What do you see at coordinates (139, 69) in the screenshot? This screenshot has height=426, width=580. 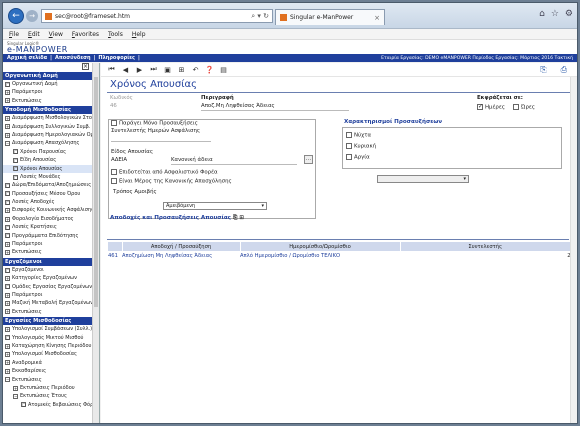 I see `next-record-icon: ▶` at bounding box center [139, 69].